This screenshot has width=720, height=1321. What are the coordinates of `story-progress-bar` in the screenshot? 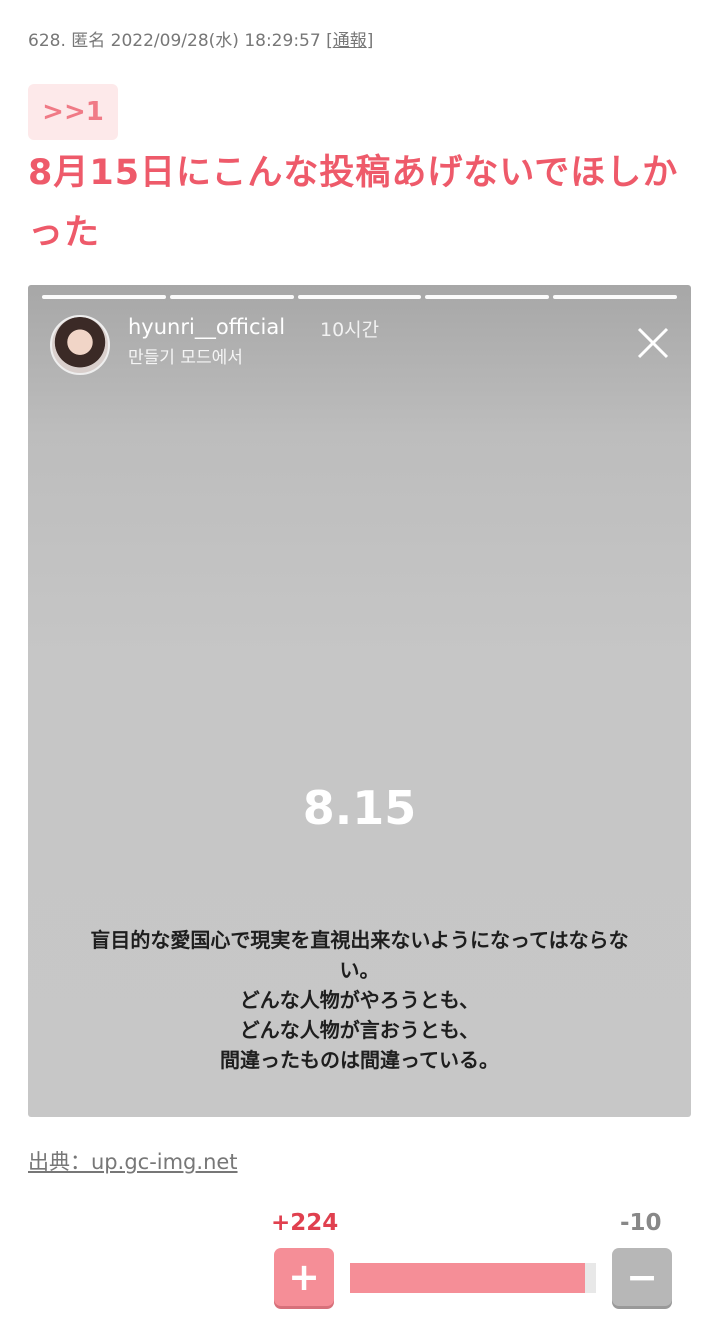 It's located at (359, 297).